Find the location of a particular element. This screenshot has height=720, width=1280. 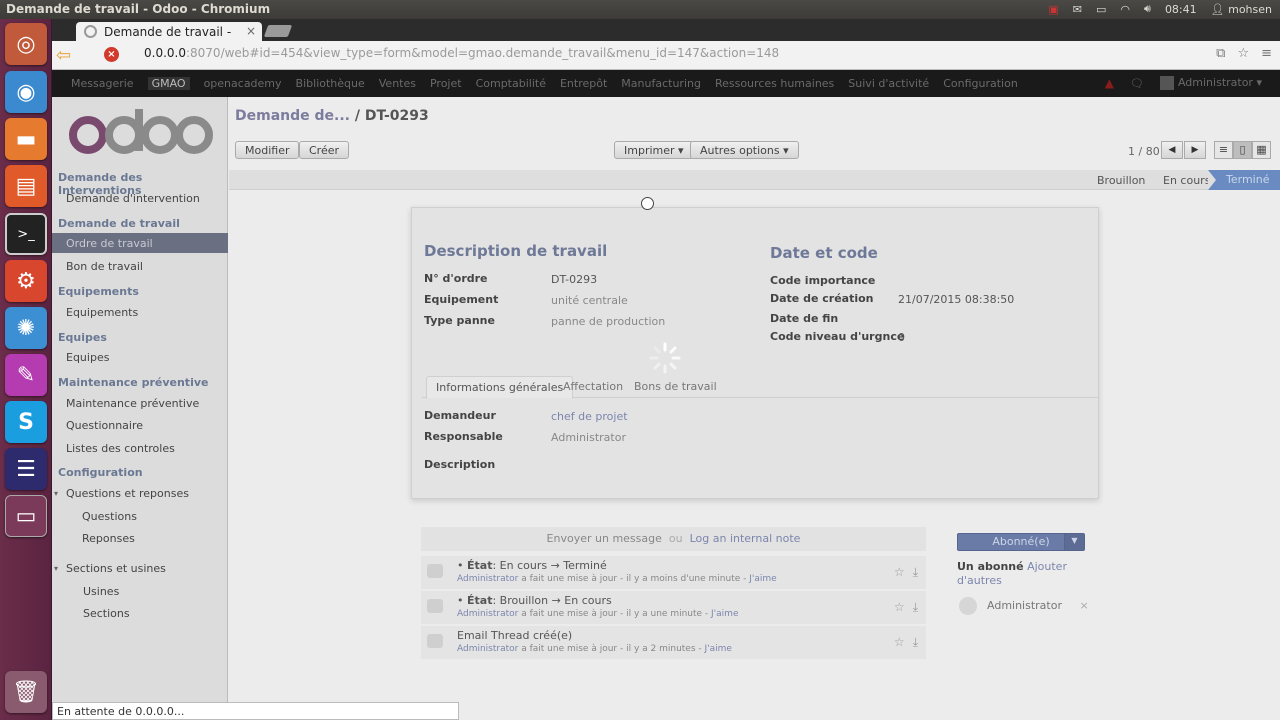

value-demandeur: chef de projet is located at coordinates (589, 416).